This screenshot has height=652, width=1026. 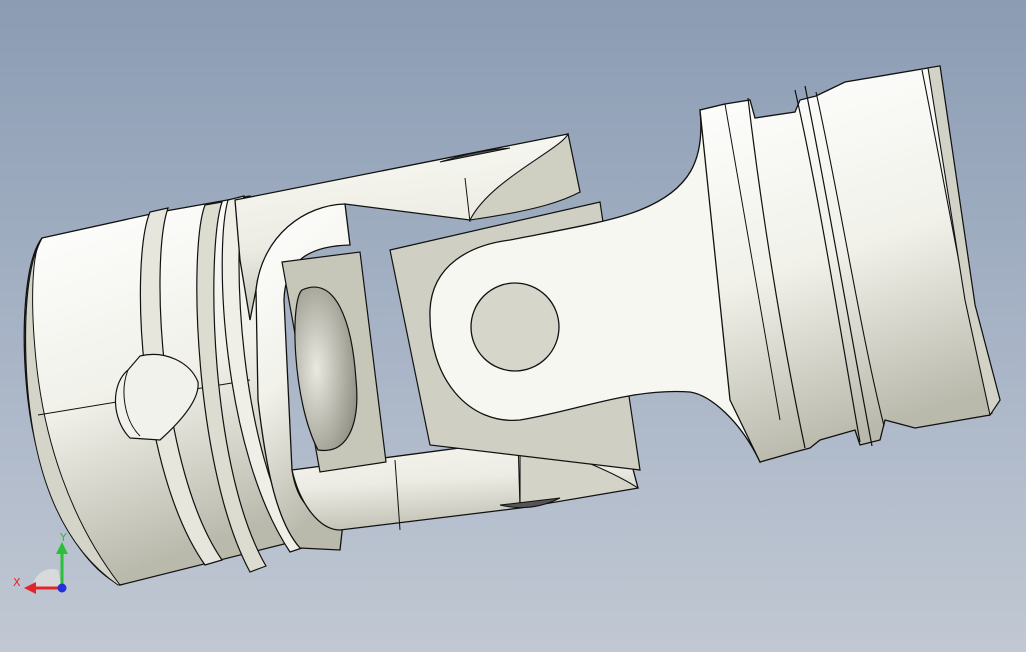 I want to click on coordinate-triad: Y X, so click(x=45, y=565).